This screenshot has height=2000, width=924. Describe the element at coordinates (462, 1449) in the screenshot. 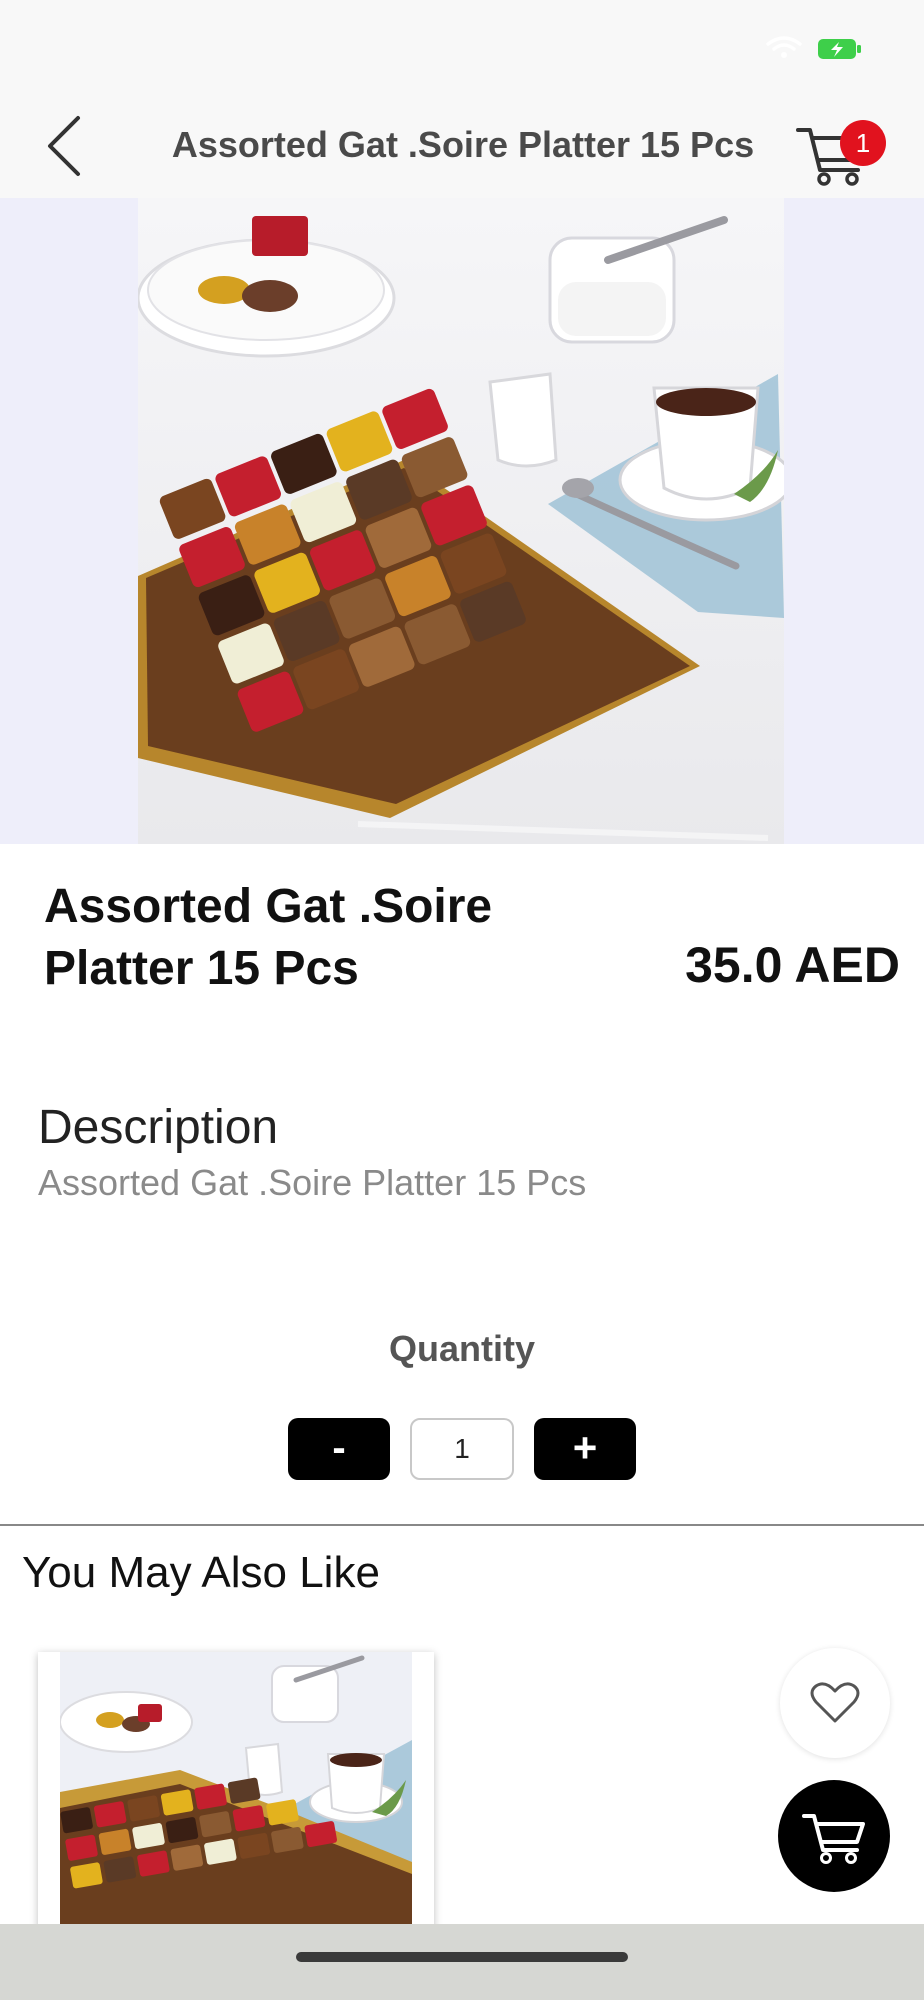

I see `quantity-input: 1` at that location.